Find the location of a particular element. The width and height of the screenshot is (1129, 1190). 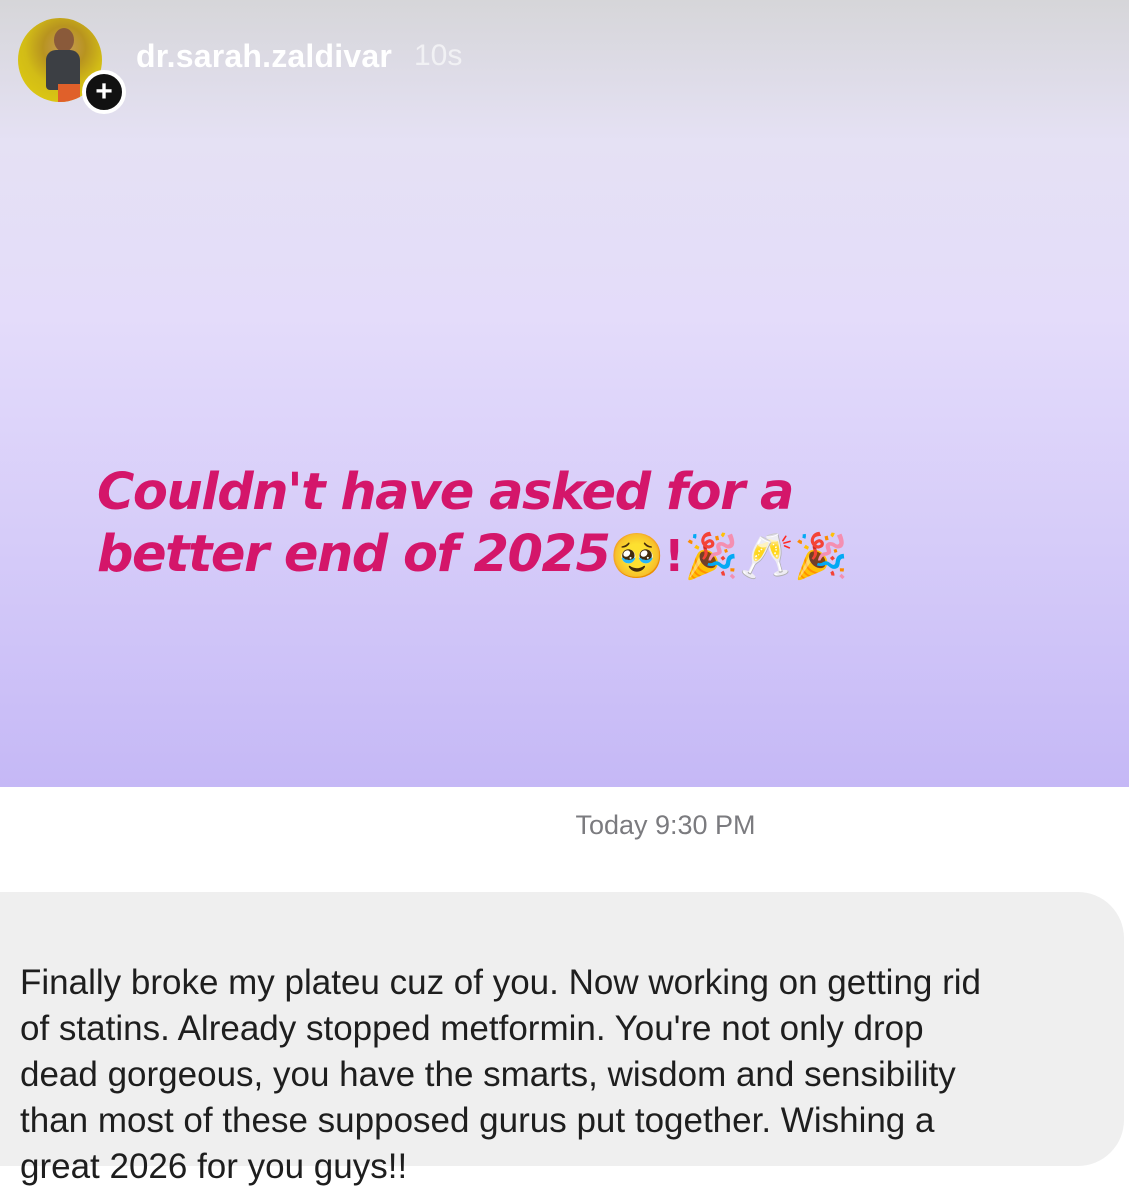

plus-icon: + is located at coordinates (104, 92).